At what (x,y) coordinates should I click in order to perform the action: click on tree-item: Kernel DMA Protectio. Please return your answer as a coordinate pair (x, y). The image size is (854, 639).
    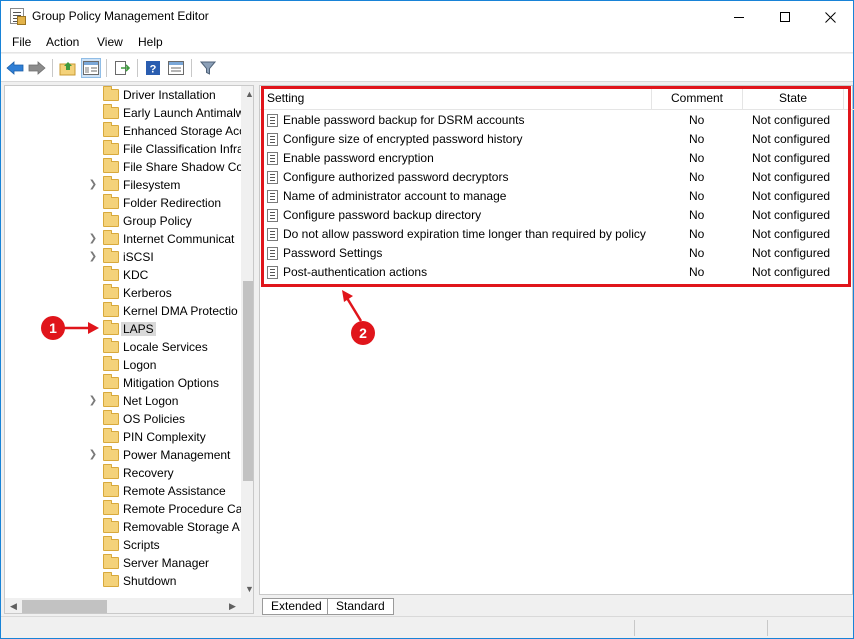
    Looking at the image, I should click on (121, 311).